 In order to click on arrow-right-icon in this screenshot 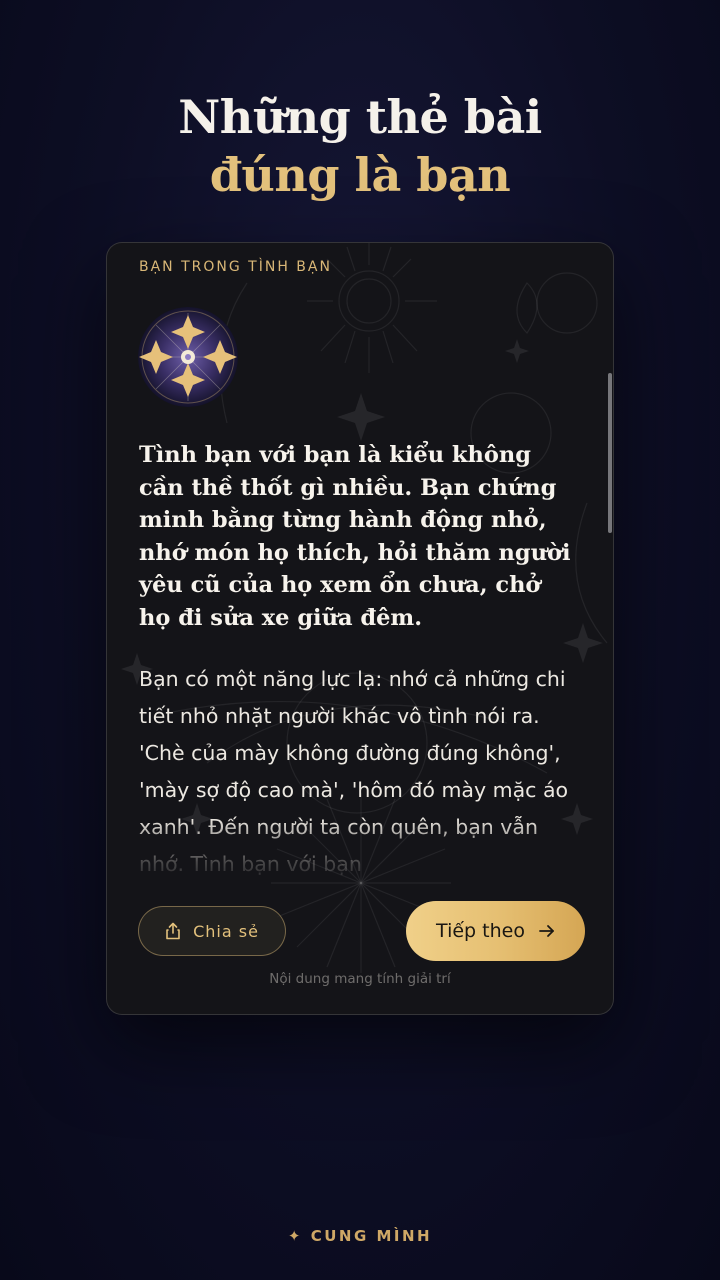, I will do `click(547, 931)`.